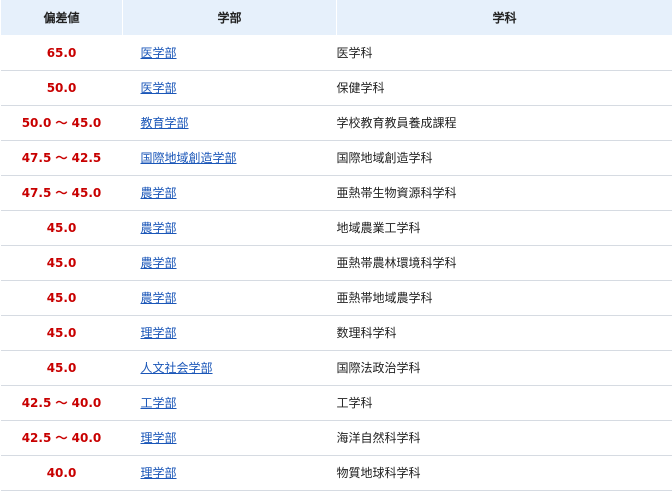 This screenshot has width=672, height=492. I want to click on table-row: 42.5 〜 40.0 理学部 海洋自然科学科, so click(336, 438).